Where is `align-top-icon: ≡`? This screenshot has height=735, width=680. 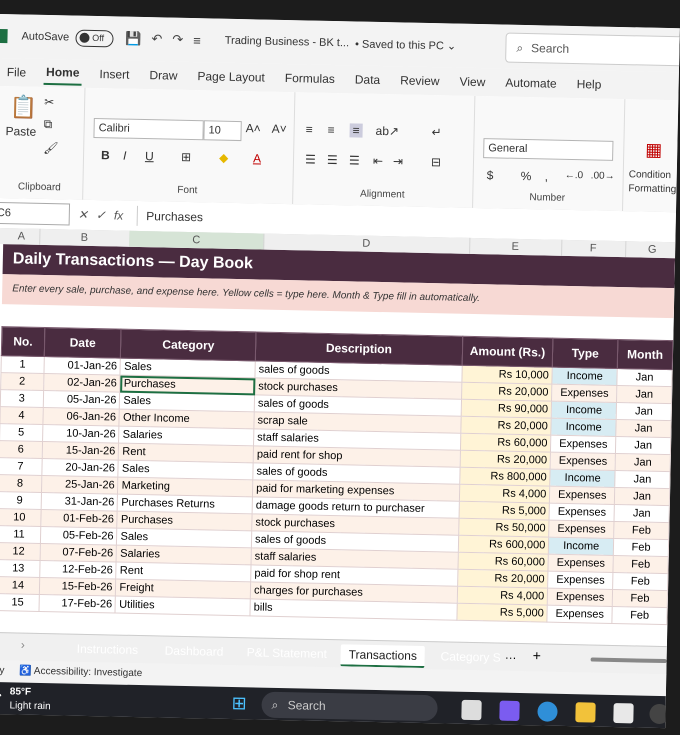 align-top-icon: ≡ is located at coordinates (309, 129).